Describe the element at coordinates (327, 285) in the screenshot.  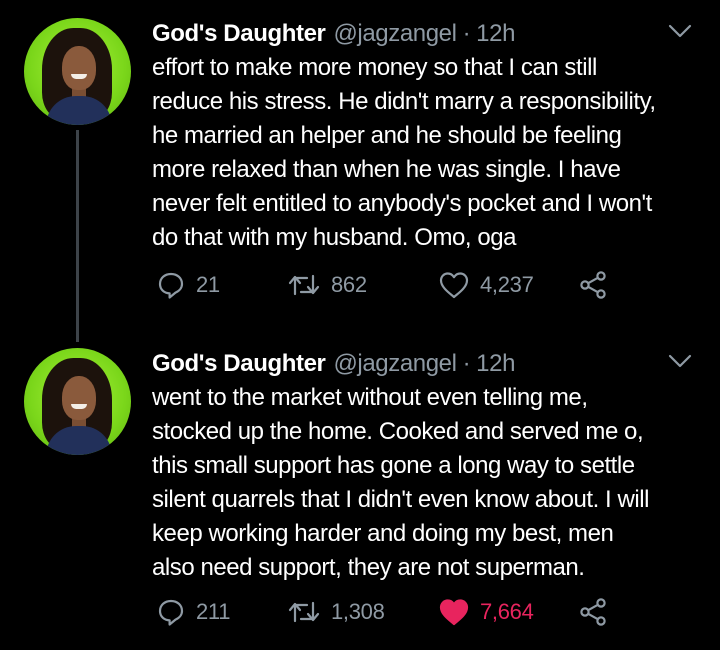
I see `retweet-button: 862` at that location.